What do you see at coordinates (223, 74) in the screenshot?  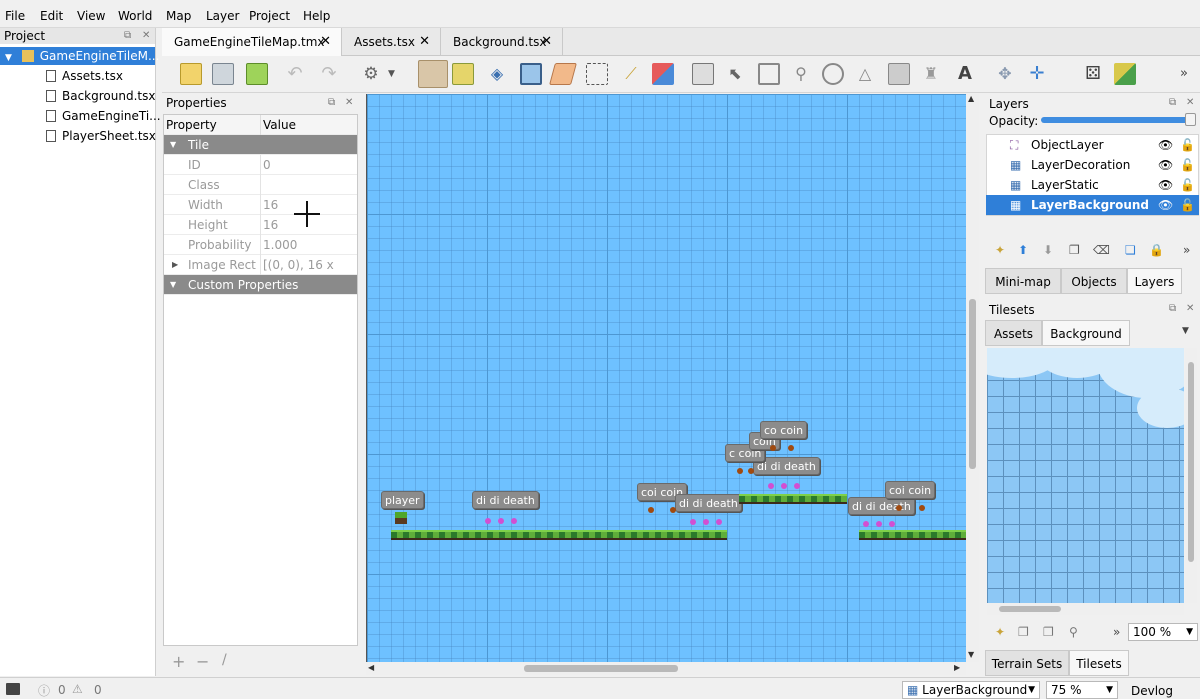 I see `open-file-icon` at bounding box center [223, 74].